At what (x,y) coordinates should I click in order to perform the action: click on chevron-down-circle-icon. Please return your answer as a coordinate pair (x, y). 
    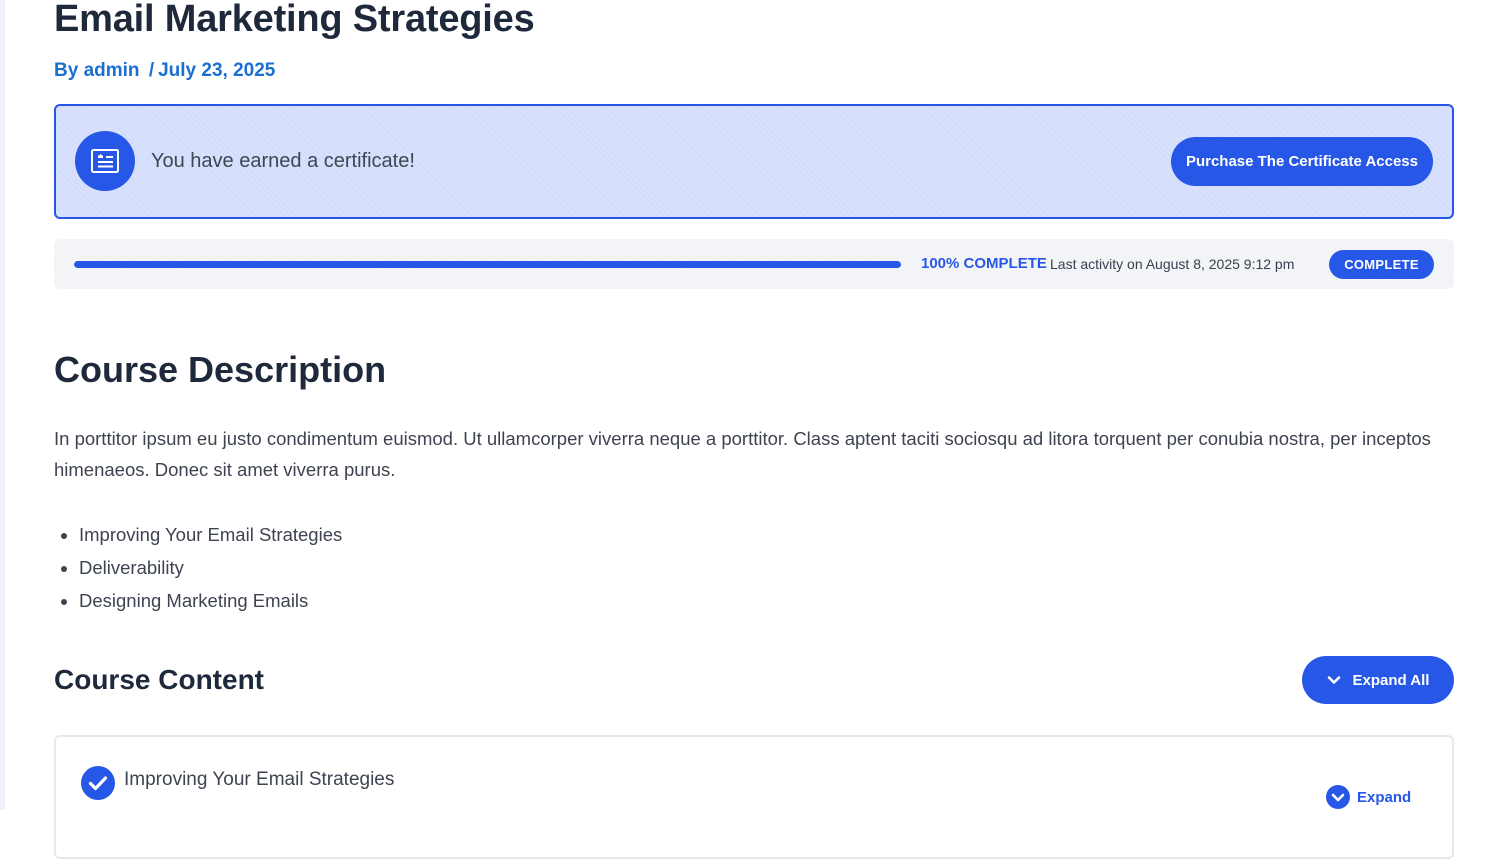
    Looking at the image, I should click on (1338, 797).